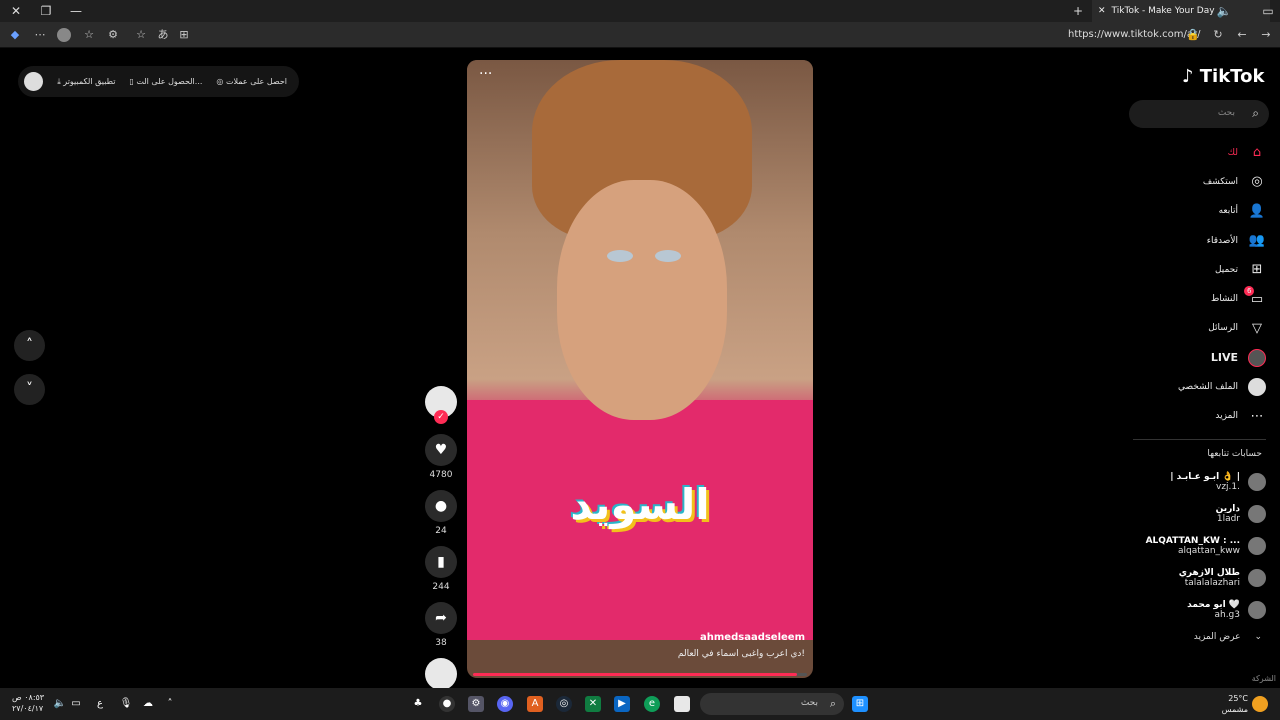  I want to click on app-icon-1: ♣, so click(418, 704).